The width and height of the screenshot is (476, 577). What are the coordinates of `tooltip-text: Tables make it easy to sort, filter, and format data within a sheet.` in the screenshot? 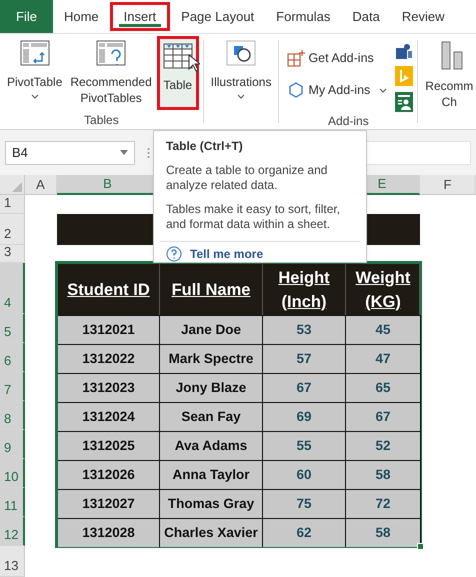 It's located at (254, 217).